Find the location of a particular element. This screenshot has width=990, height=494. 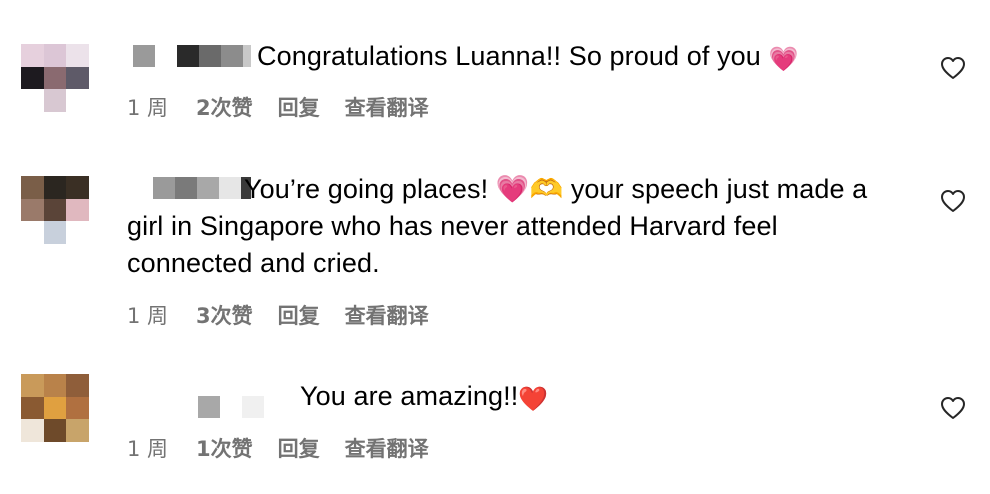

comment-meta: 1 周 1次赞 回复 查看翻译 is located at coordinates (290, 448).